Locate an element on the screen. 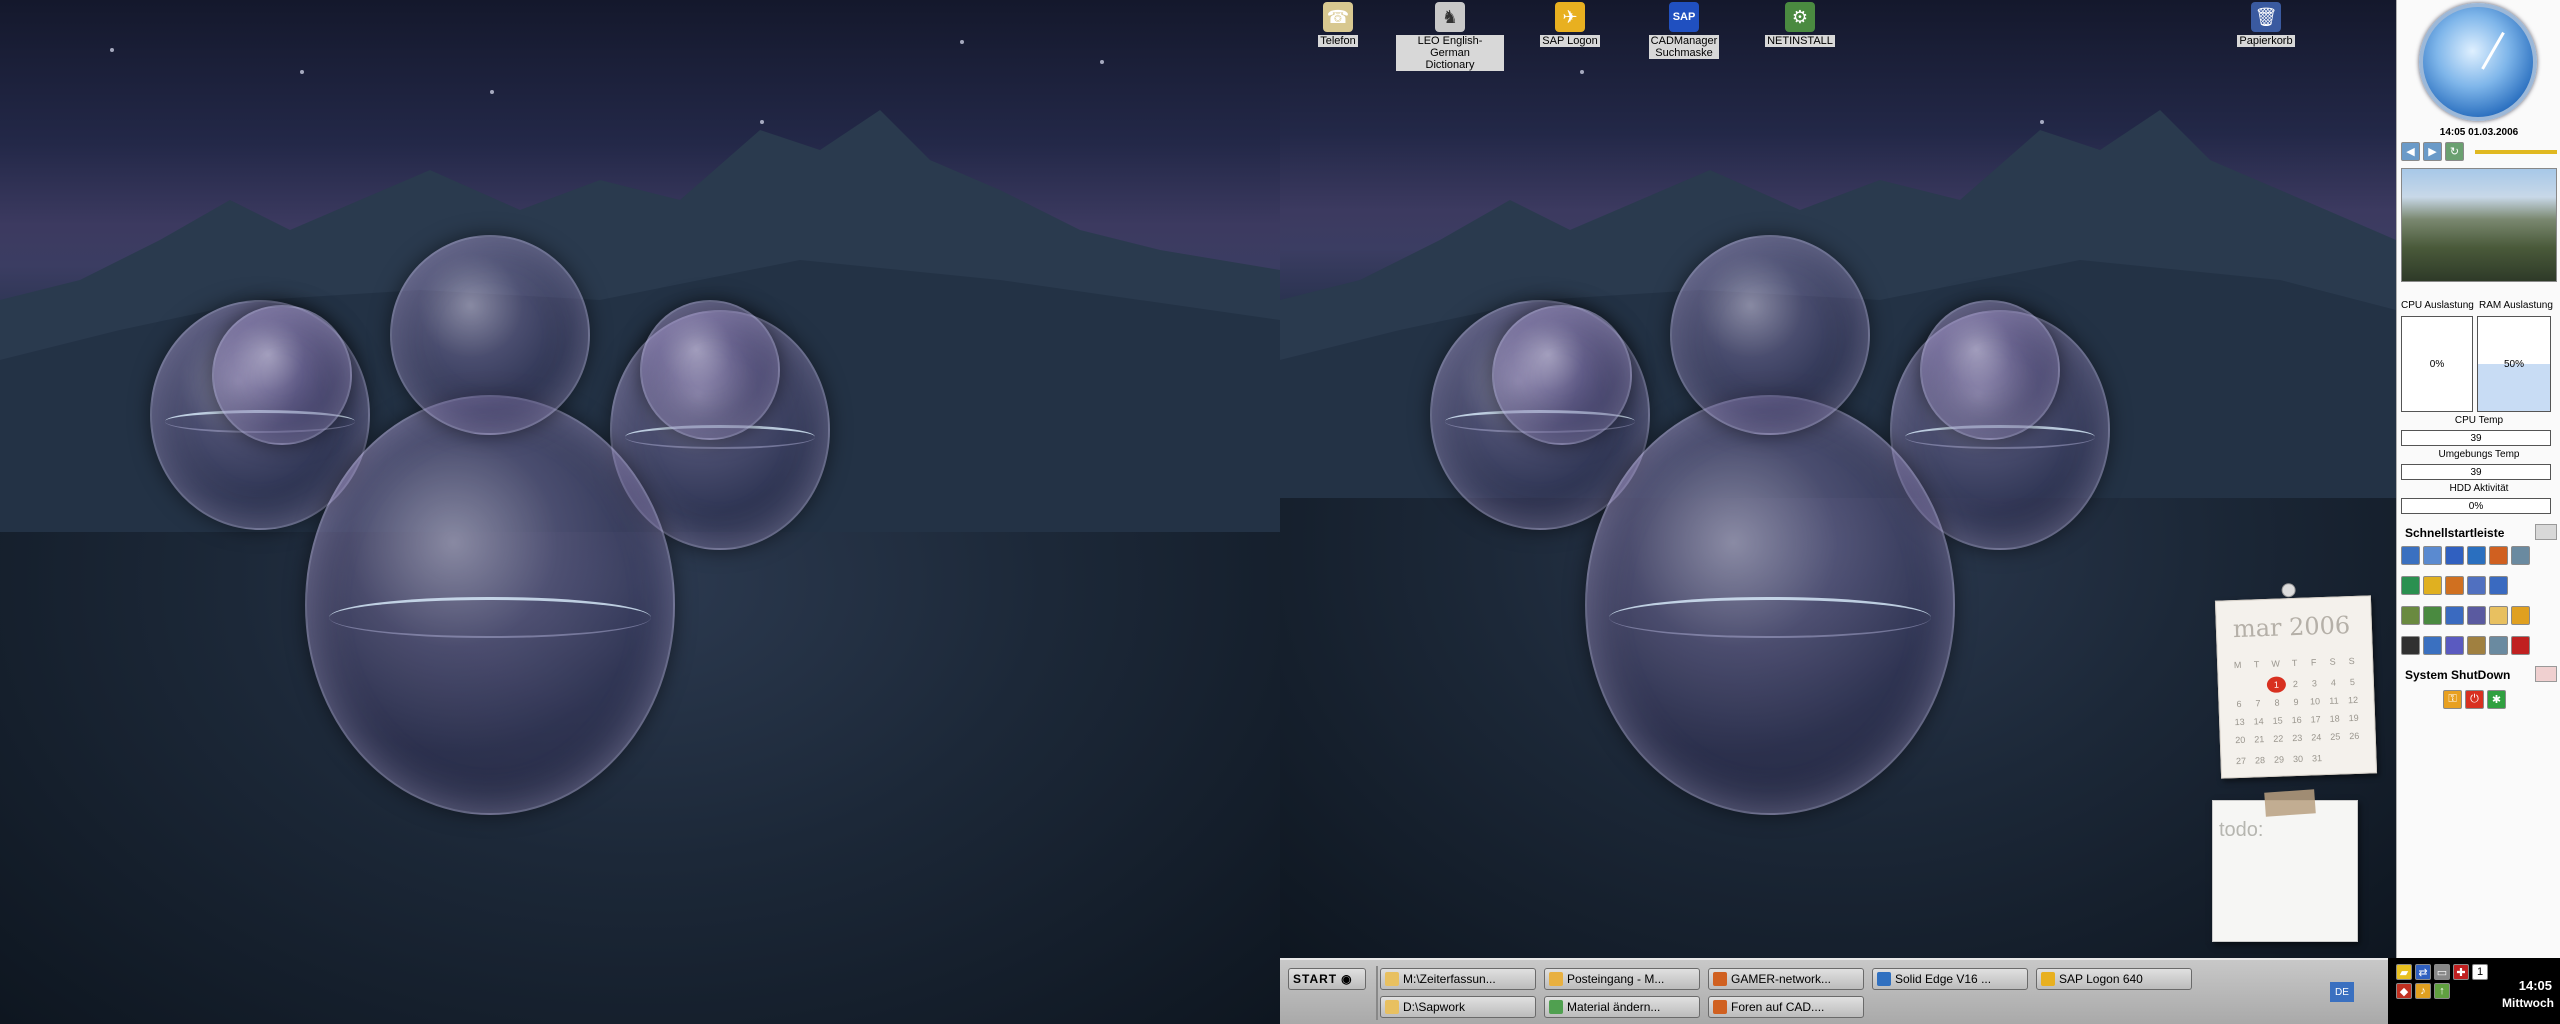  photo-frame is located at coordinates (2479, 225).